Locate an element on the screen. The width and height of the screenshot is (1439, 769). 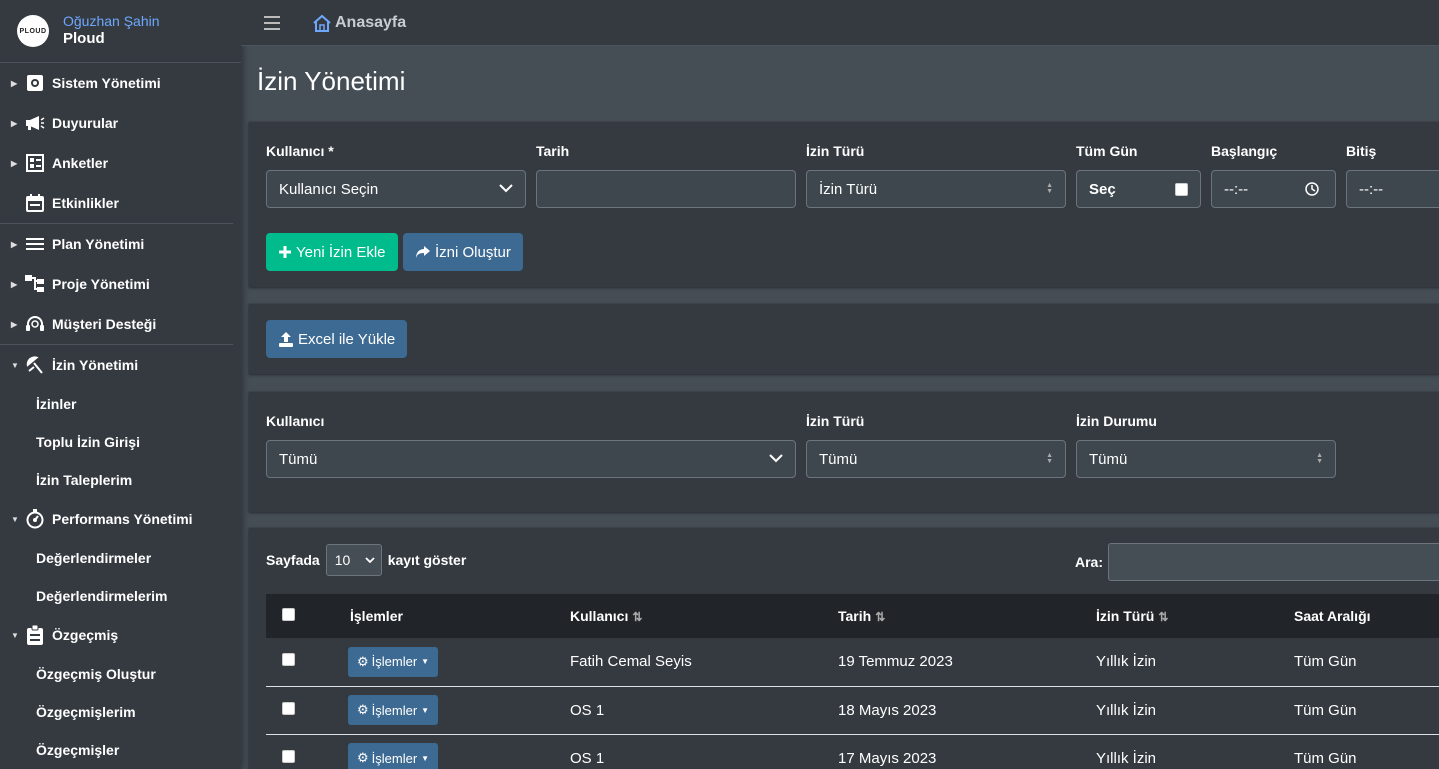
page-length-select: 10 is located at coordinates (353, 560).